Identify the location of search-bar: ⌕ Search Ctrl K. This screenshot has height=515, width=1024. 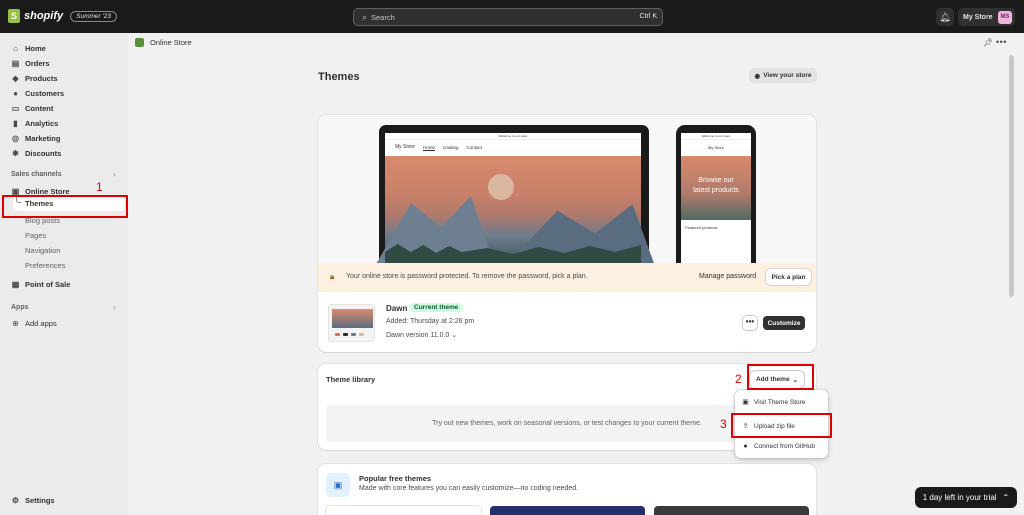
(508, 17).